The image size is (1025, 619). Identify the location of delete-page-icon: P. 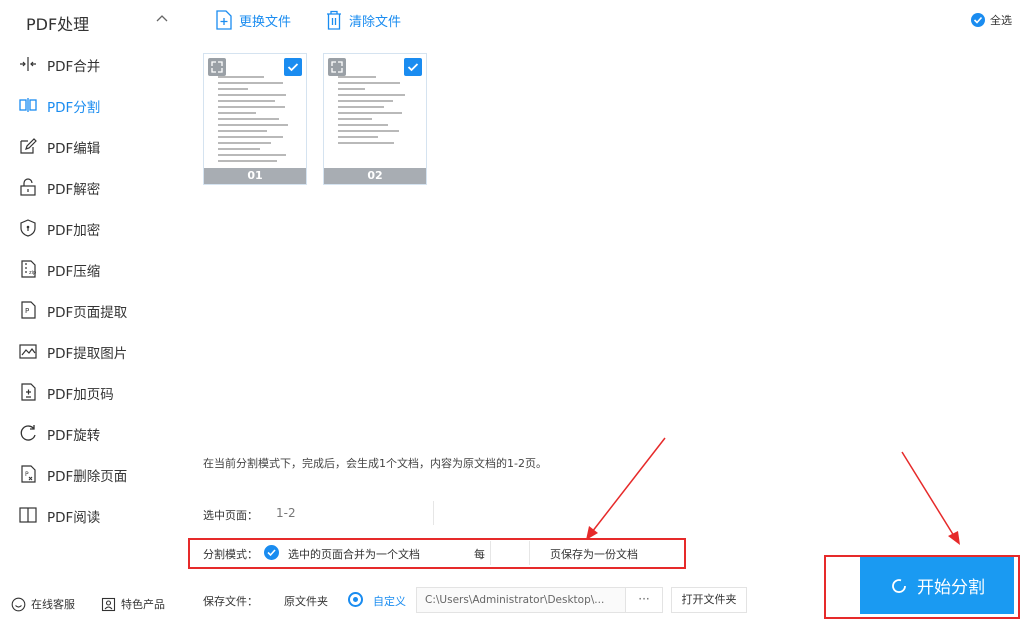
(28, 474).